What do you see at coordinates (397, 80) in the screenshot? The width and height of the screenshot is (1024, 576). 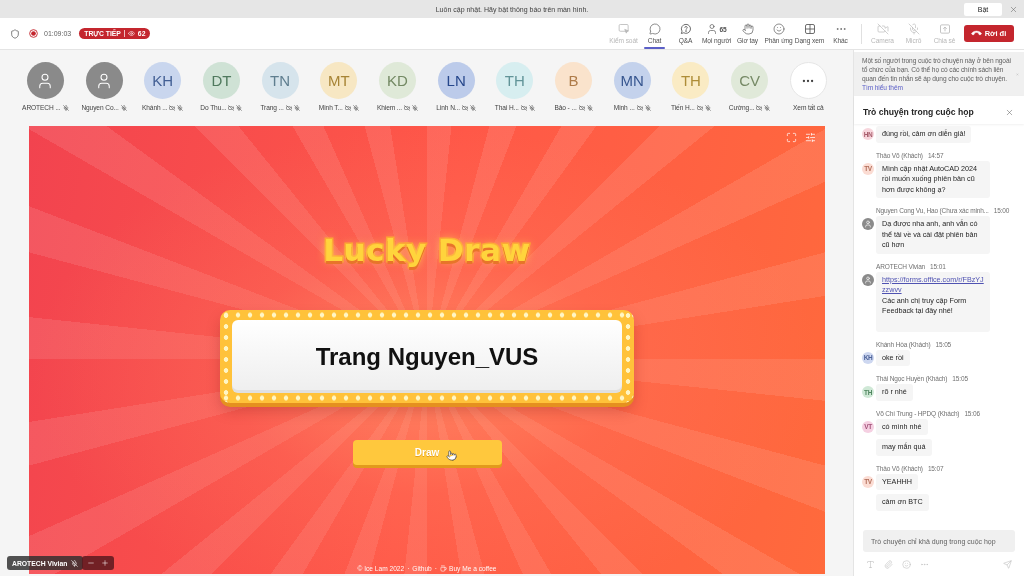 I see `avatar-initials: KD` at bounding box center [397, 80].